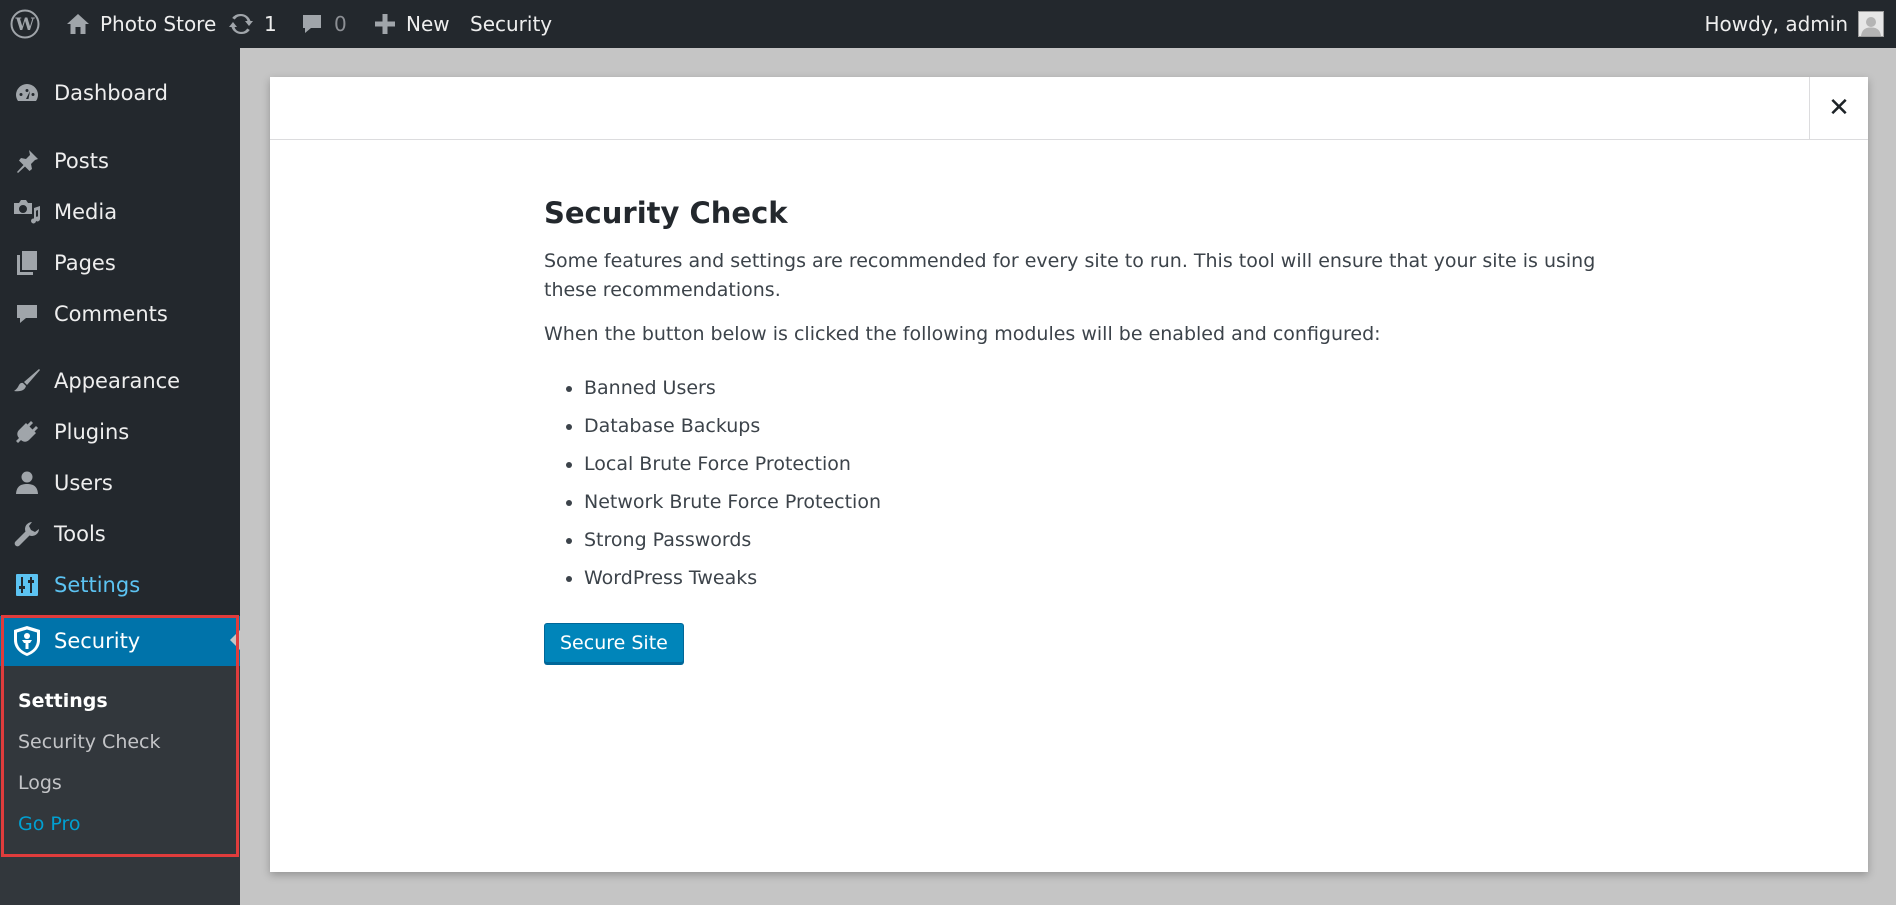 The height and width of the screenshot is (905, 1896). Describe the element at coordinates (40, 783) in the screenshot. I see `submenu-item-logs: Logs` at that location.